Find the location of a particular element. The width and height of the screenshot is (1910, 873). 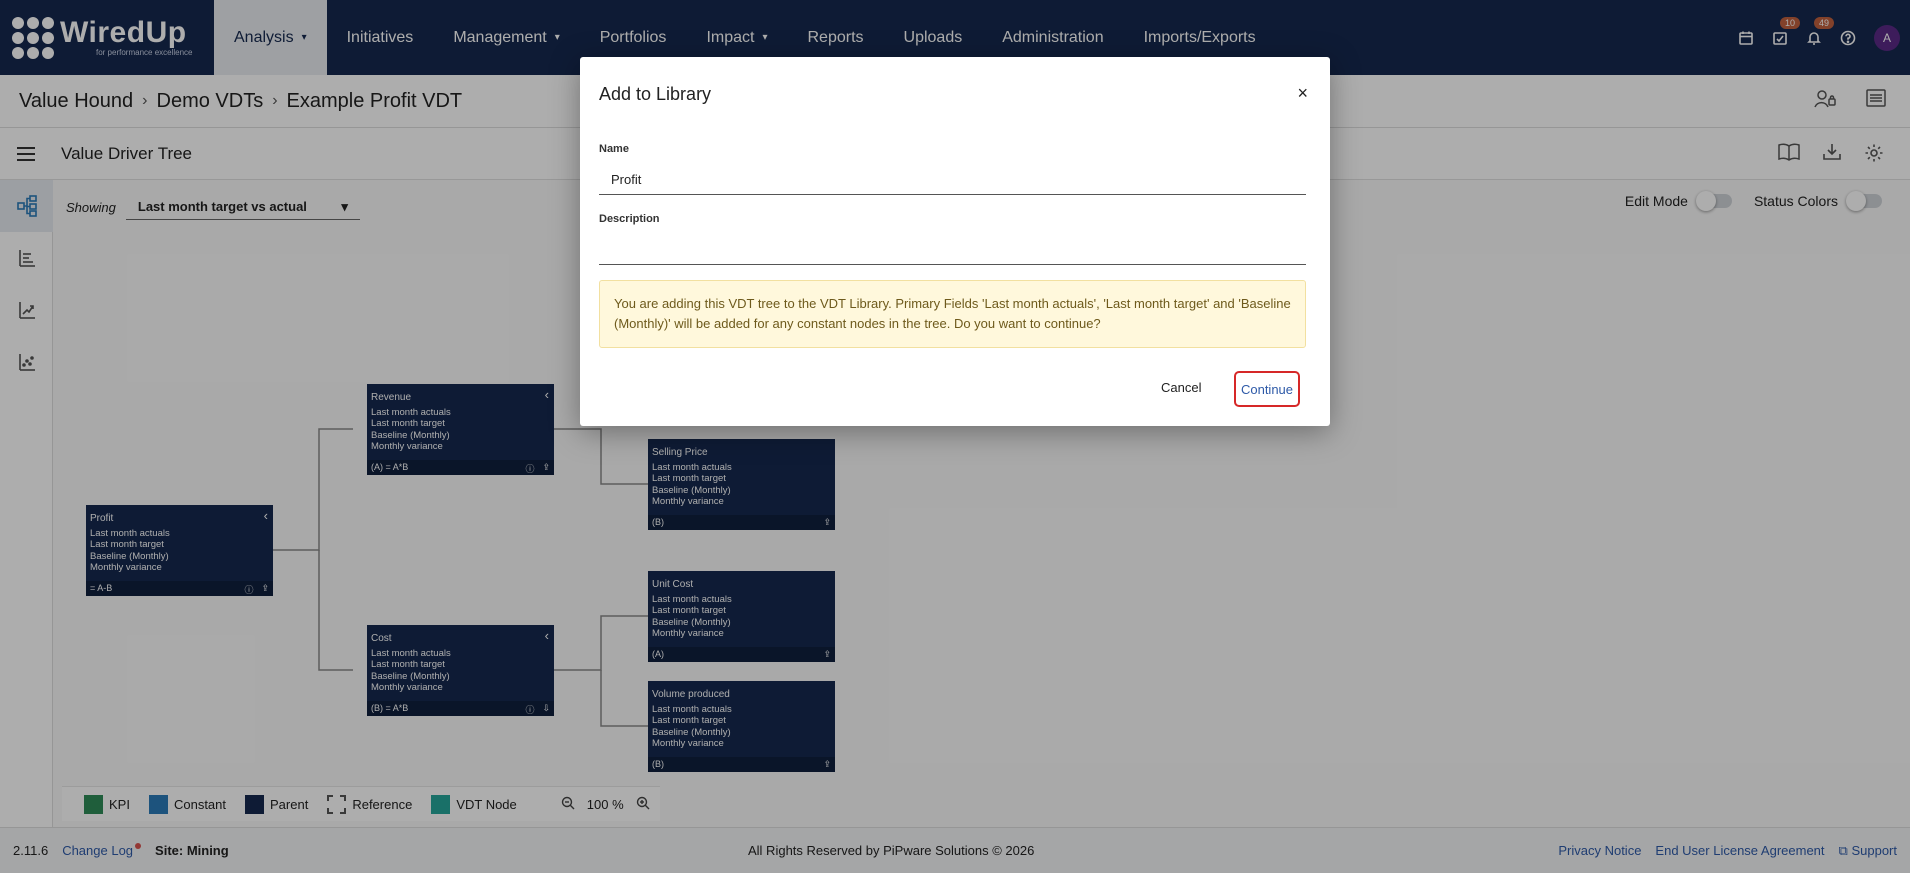

name-field is located at coordinates (952, 180).